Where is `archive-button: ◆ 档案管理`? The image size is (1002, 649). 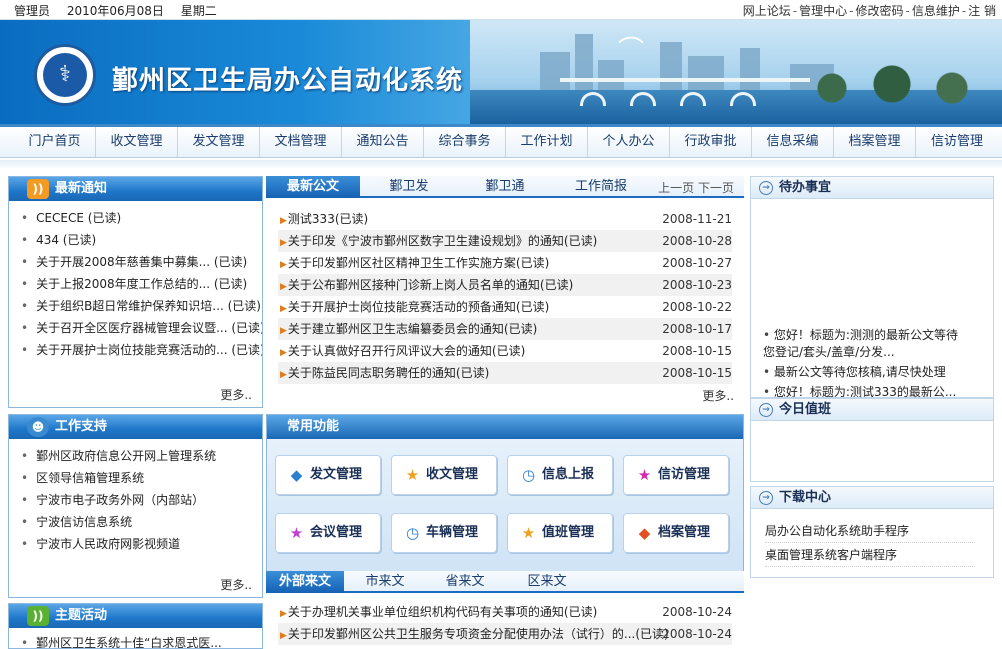
archive-button: ◆ 档案管理 is located at coordinates (676, 533).